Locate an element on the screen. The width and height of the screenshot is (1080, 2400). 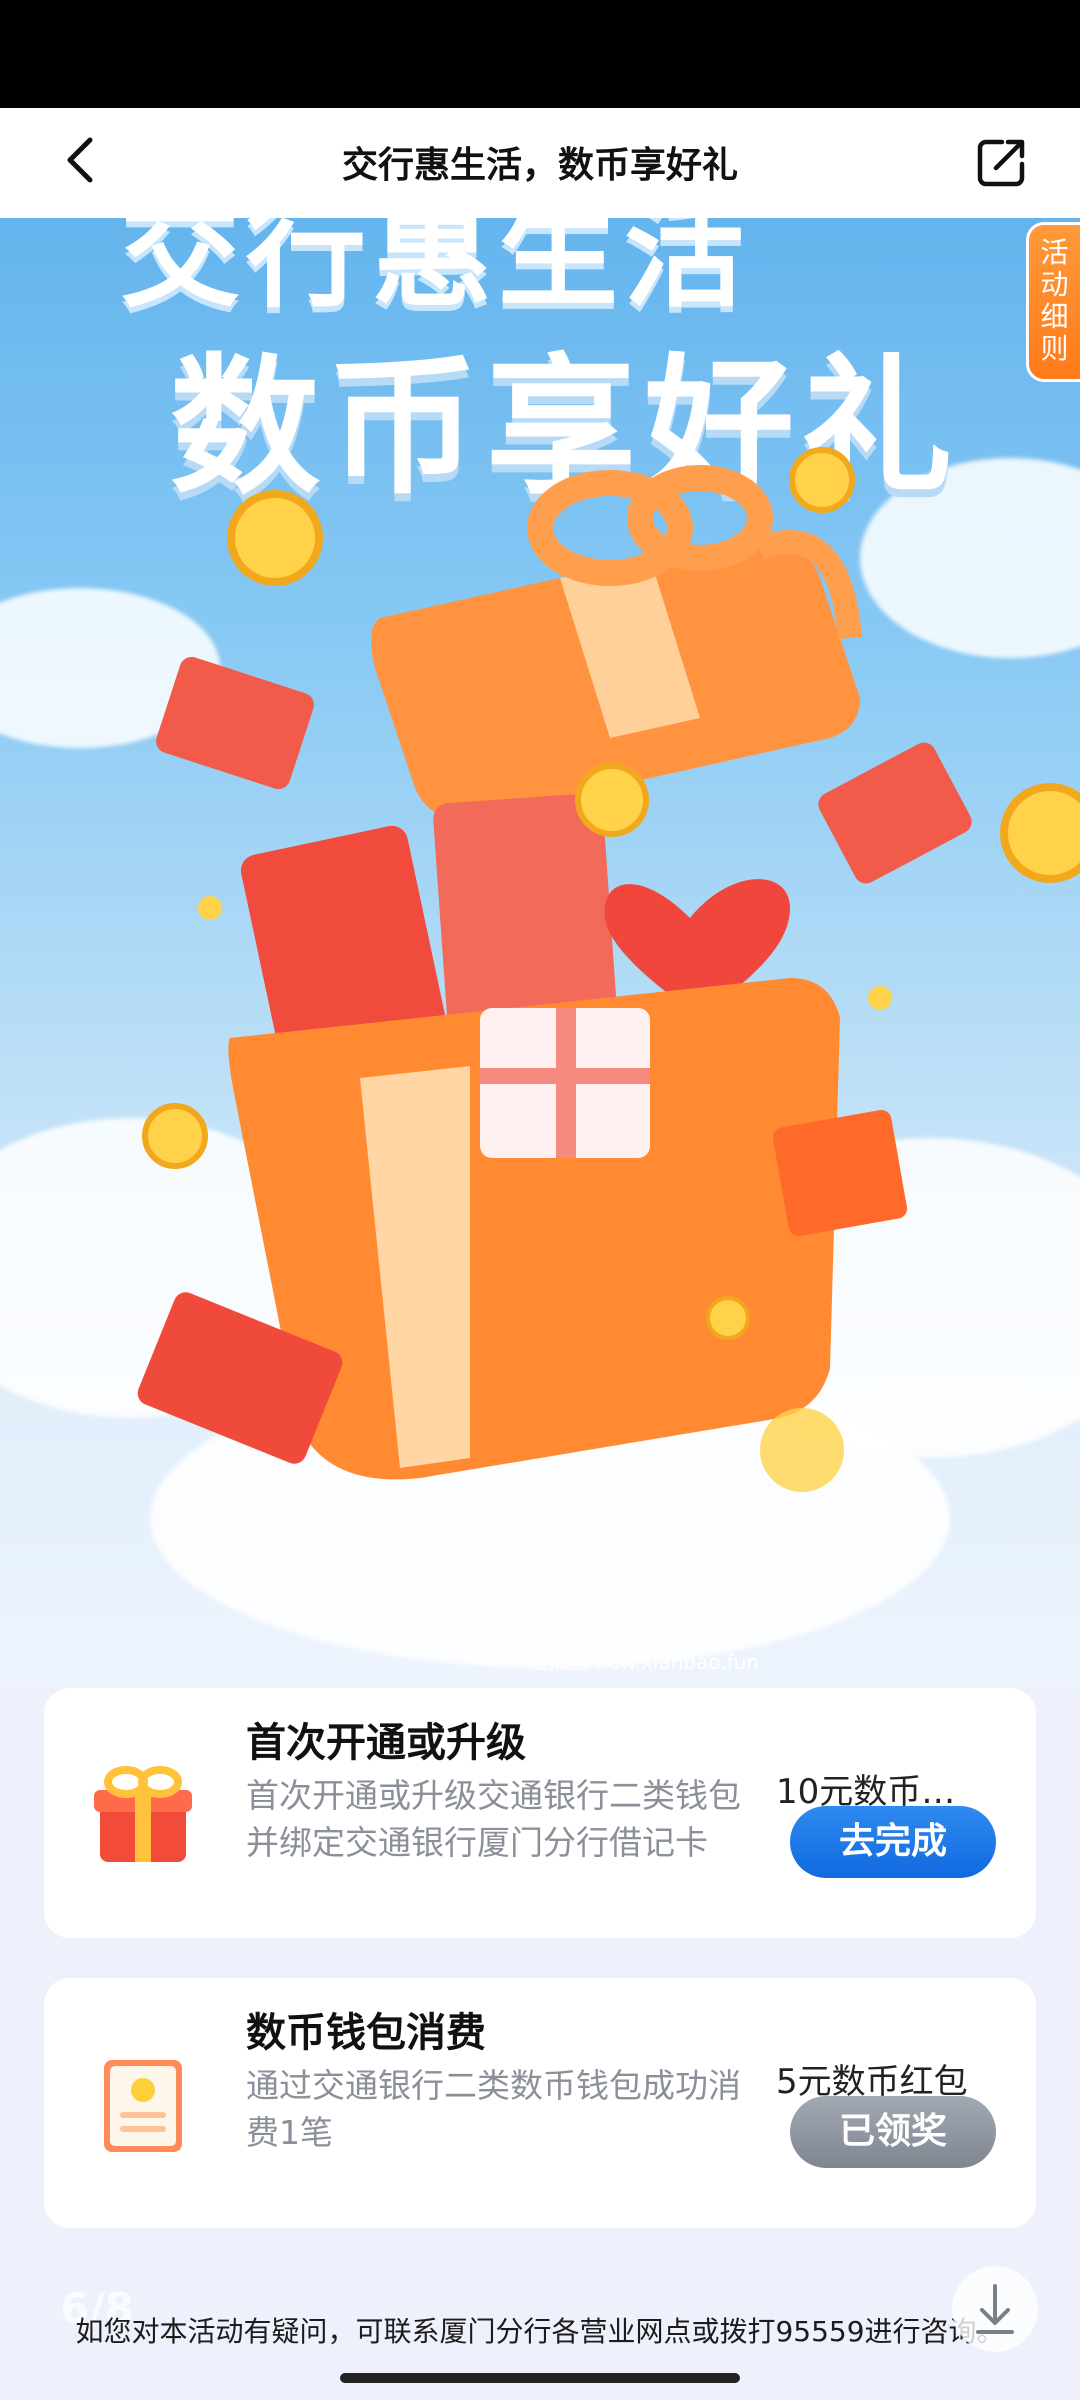
top-nav-bar: 交行惠生活，数币享好礼 is located at coordinates (540, 163).